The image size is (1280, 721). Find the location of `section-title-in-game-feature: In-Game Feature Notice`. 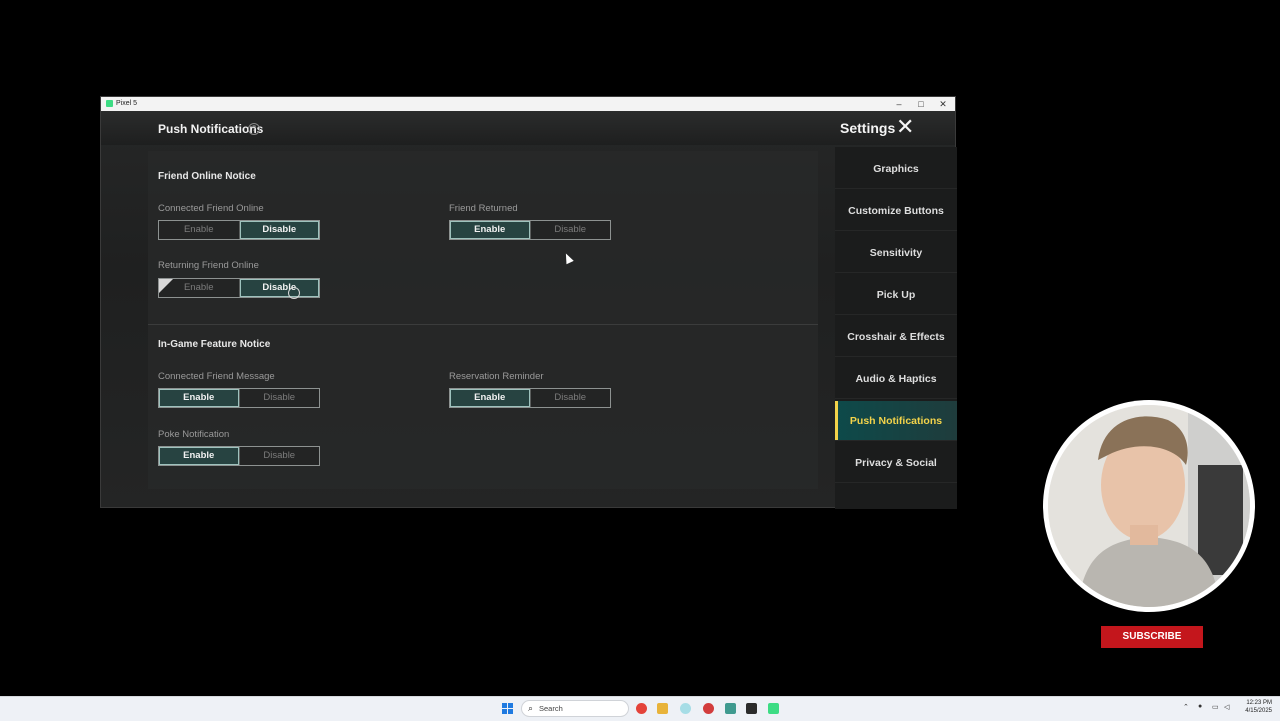

section-title-in-game-feature: In-Game Feature Notice is located at coordinates (214, 344).